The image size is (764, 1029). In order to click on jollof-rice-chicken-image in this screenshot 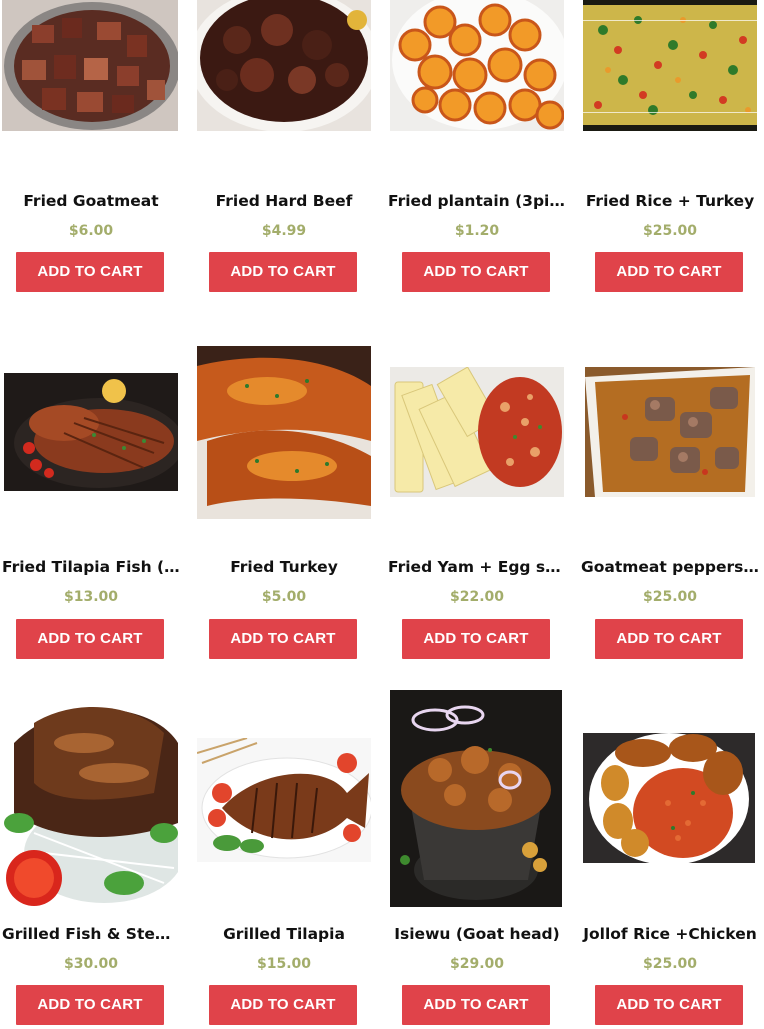, I will do `click(670, 798)`.